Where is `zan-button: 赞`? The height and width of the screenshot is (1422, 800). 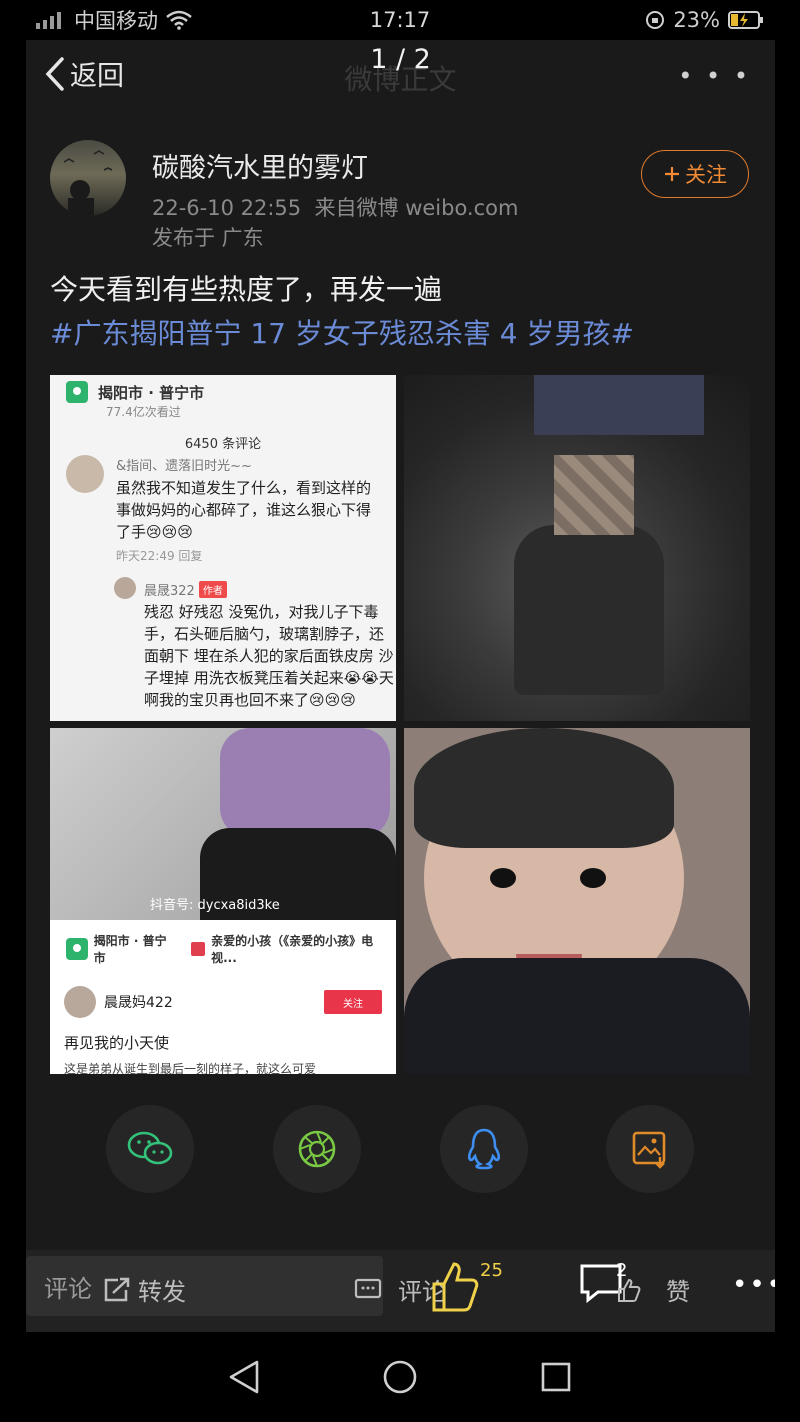
zan-button: 赞 is located at coordinates (653, 1289).